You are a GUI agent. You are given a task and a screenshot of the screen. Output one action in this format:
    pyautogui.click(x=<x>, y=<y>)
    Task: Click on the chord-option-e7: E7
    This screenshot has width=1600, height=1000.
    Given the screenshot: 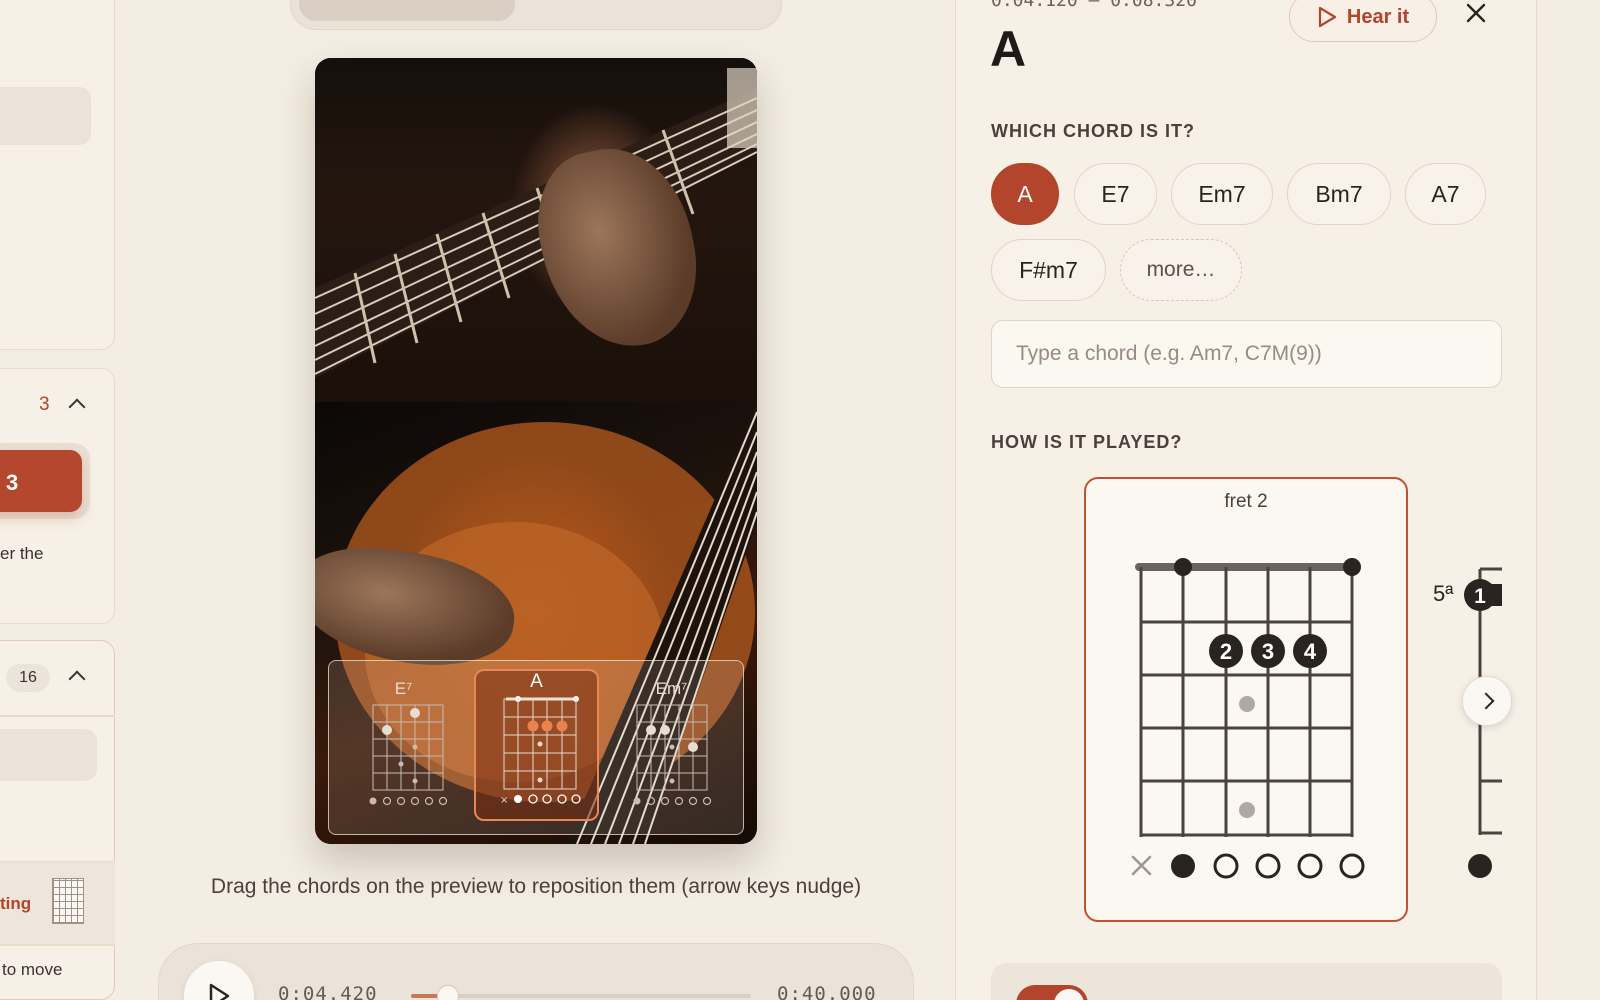 What is the action you would take?
    pyautogui.click(x=1115, y=194)
    